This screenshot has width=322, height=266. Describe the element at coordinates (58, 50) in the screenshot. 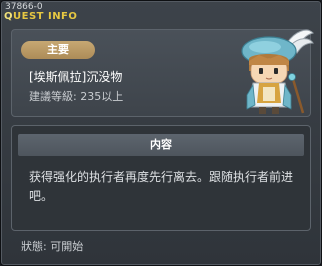

I see `quest-category-badge: 主要` at that location.